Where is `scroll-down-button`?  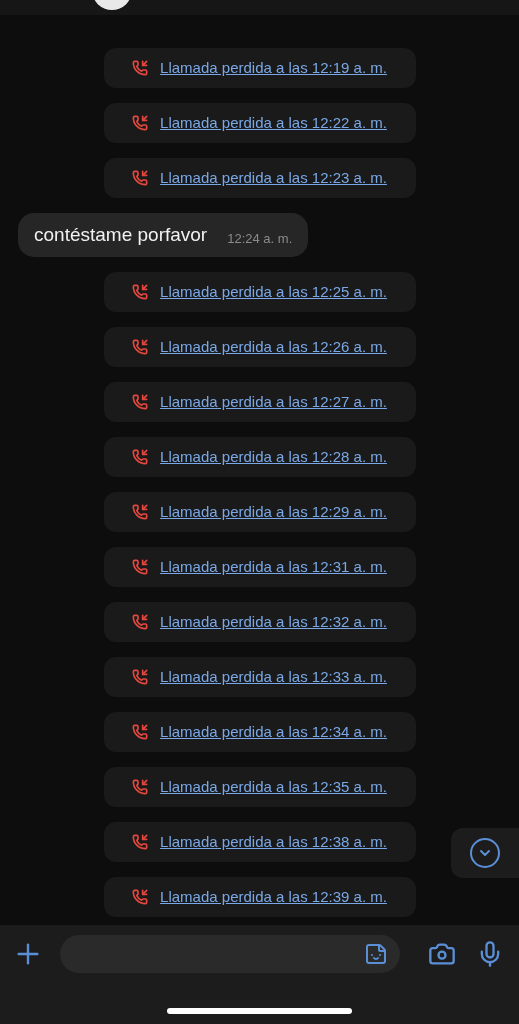 scroll-down-button is located at coordinates (485, 853).